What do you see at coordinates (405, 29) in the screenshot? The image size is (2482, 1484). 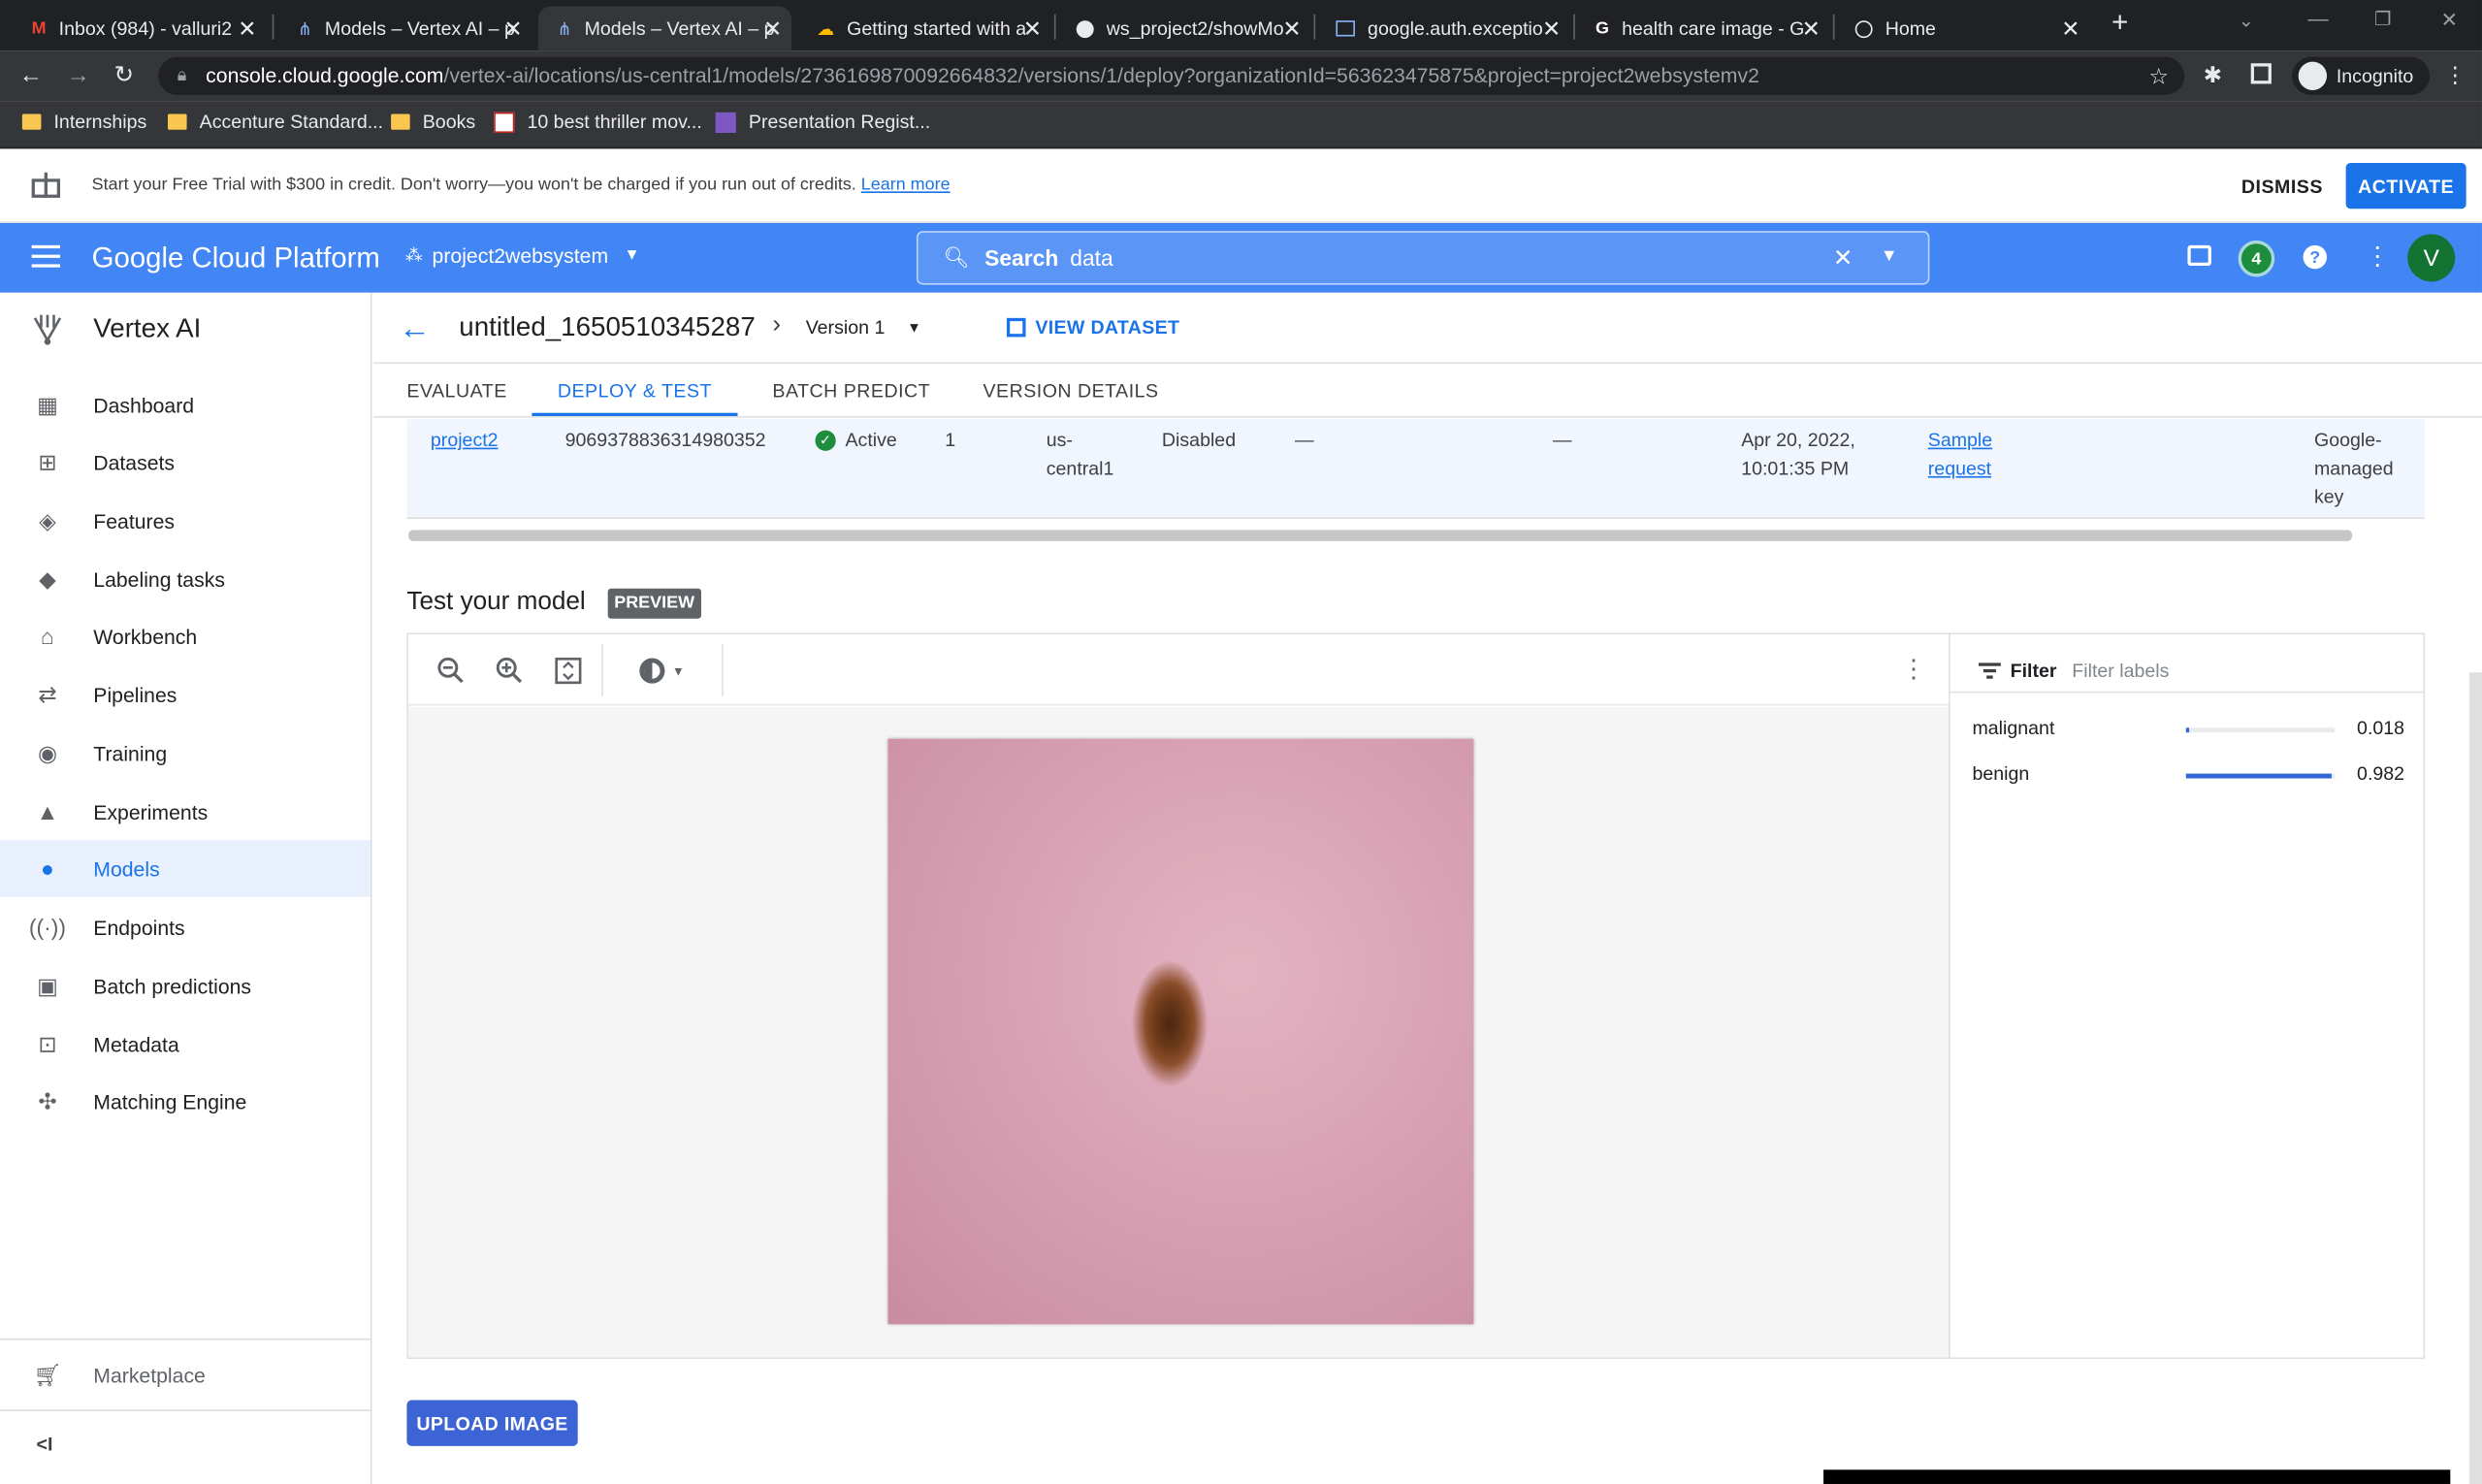 I see `browser-tab: ⋔ Models – Vertex AI – p ✕` at bounding box center [405, 29].